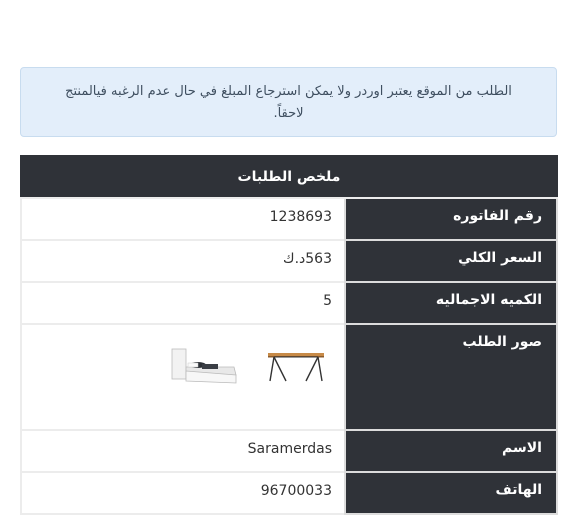 This screenshot has width=563, height=515. Describe the element at coordinates (451, 493) in the screenshot. I see `phone-label: الهاتف` at that location.